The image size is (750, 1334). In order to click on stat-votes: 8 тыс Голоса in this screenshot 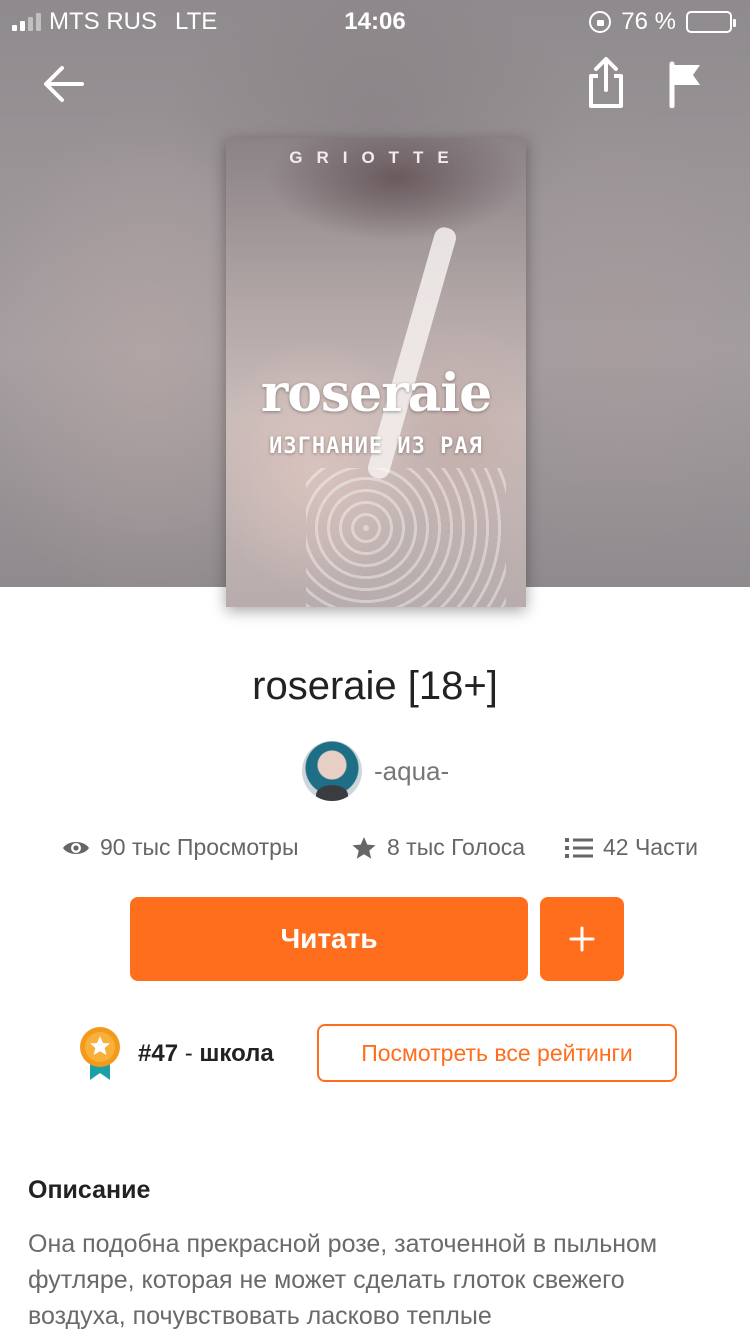, I will do `click(438, 847)`.